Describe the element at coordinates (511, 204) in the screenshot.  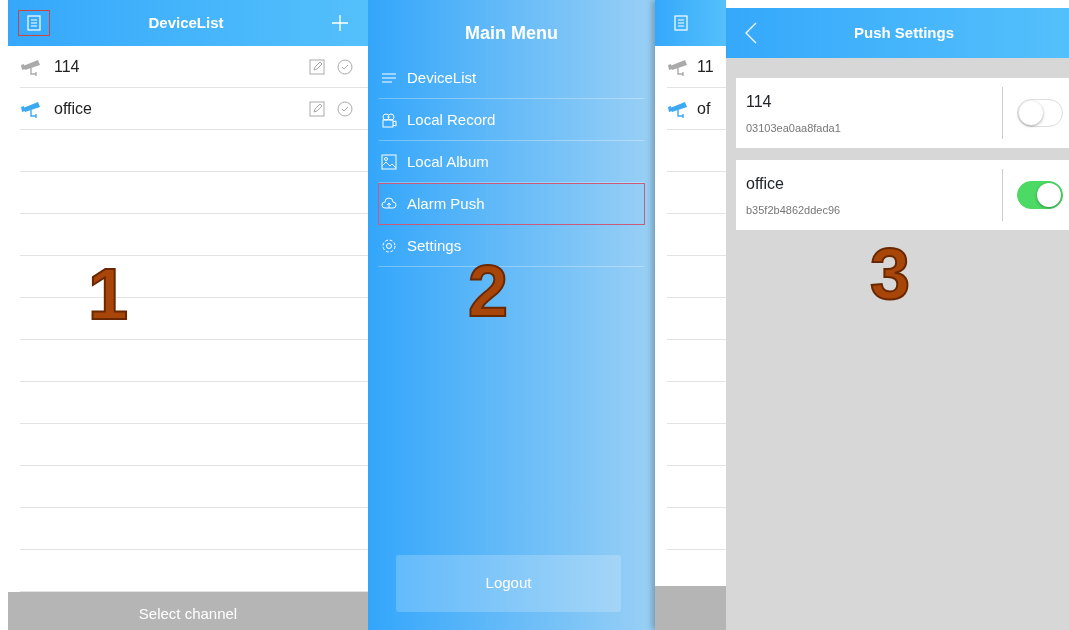
I see `menu-item: Alarm Push` at that location.